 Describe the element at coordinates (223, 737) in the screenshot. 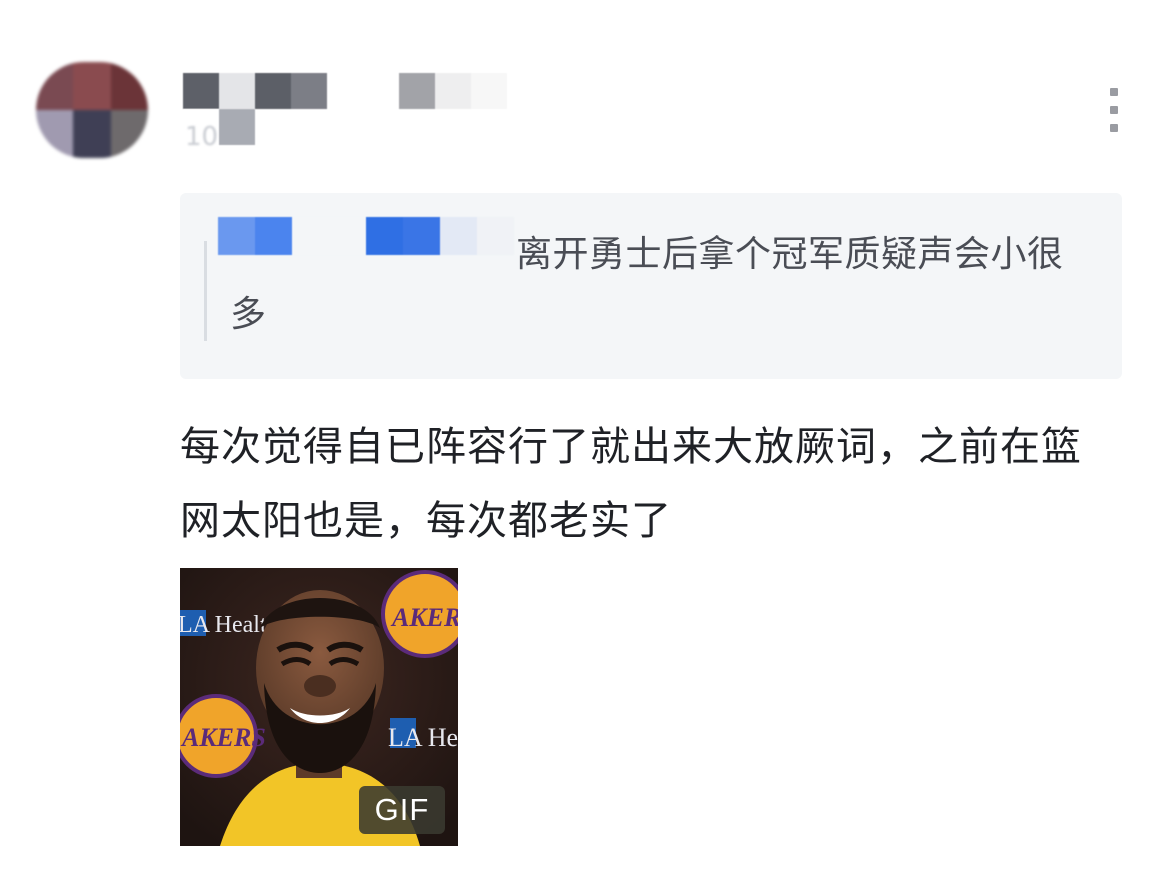

I see `logo-text-left: AKERS` at that location.